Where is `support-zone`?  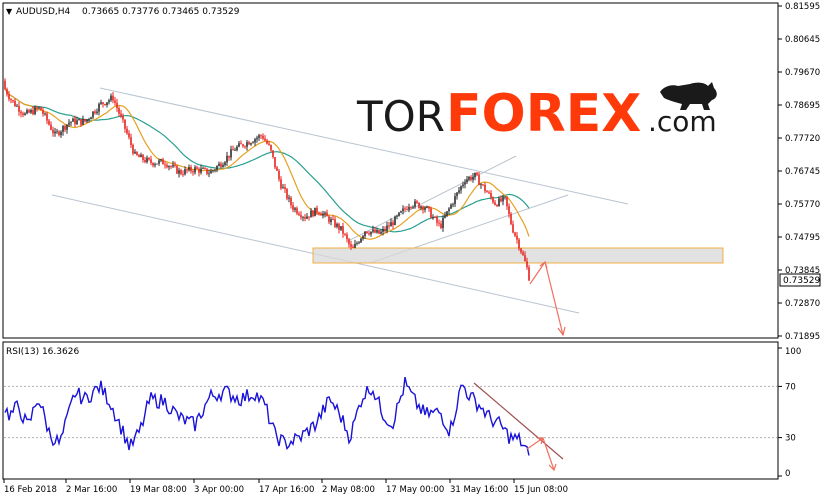 support-zone is located at coordinates (518, 255).